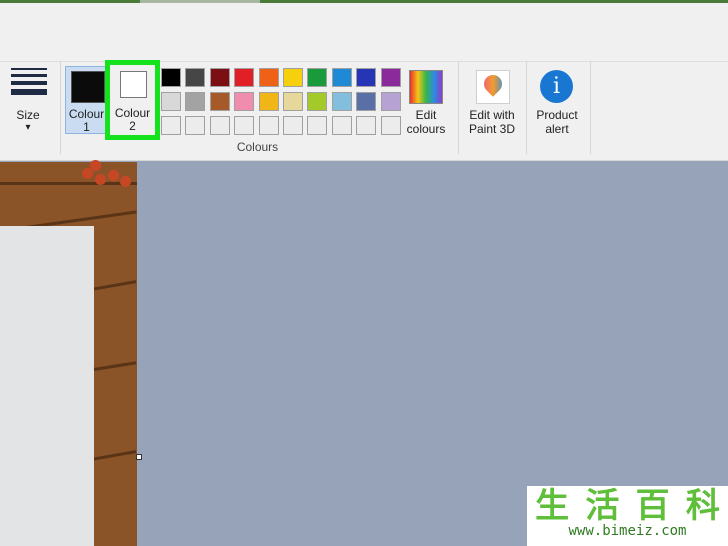 This screenshot has width=728, height=546. What do you see at coordinates (28, 127) in the screenshot?
I see `chevron-down-icon: ▾` at bounding box center [28, 127].